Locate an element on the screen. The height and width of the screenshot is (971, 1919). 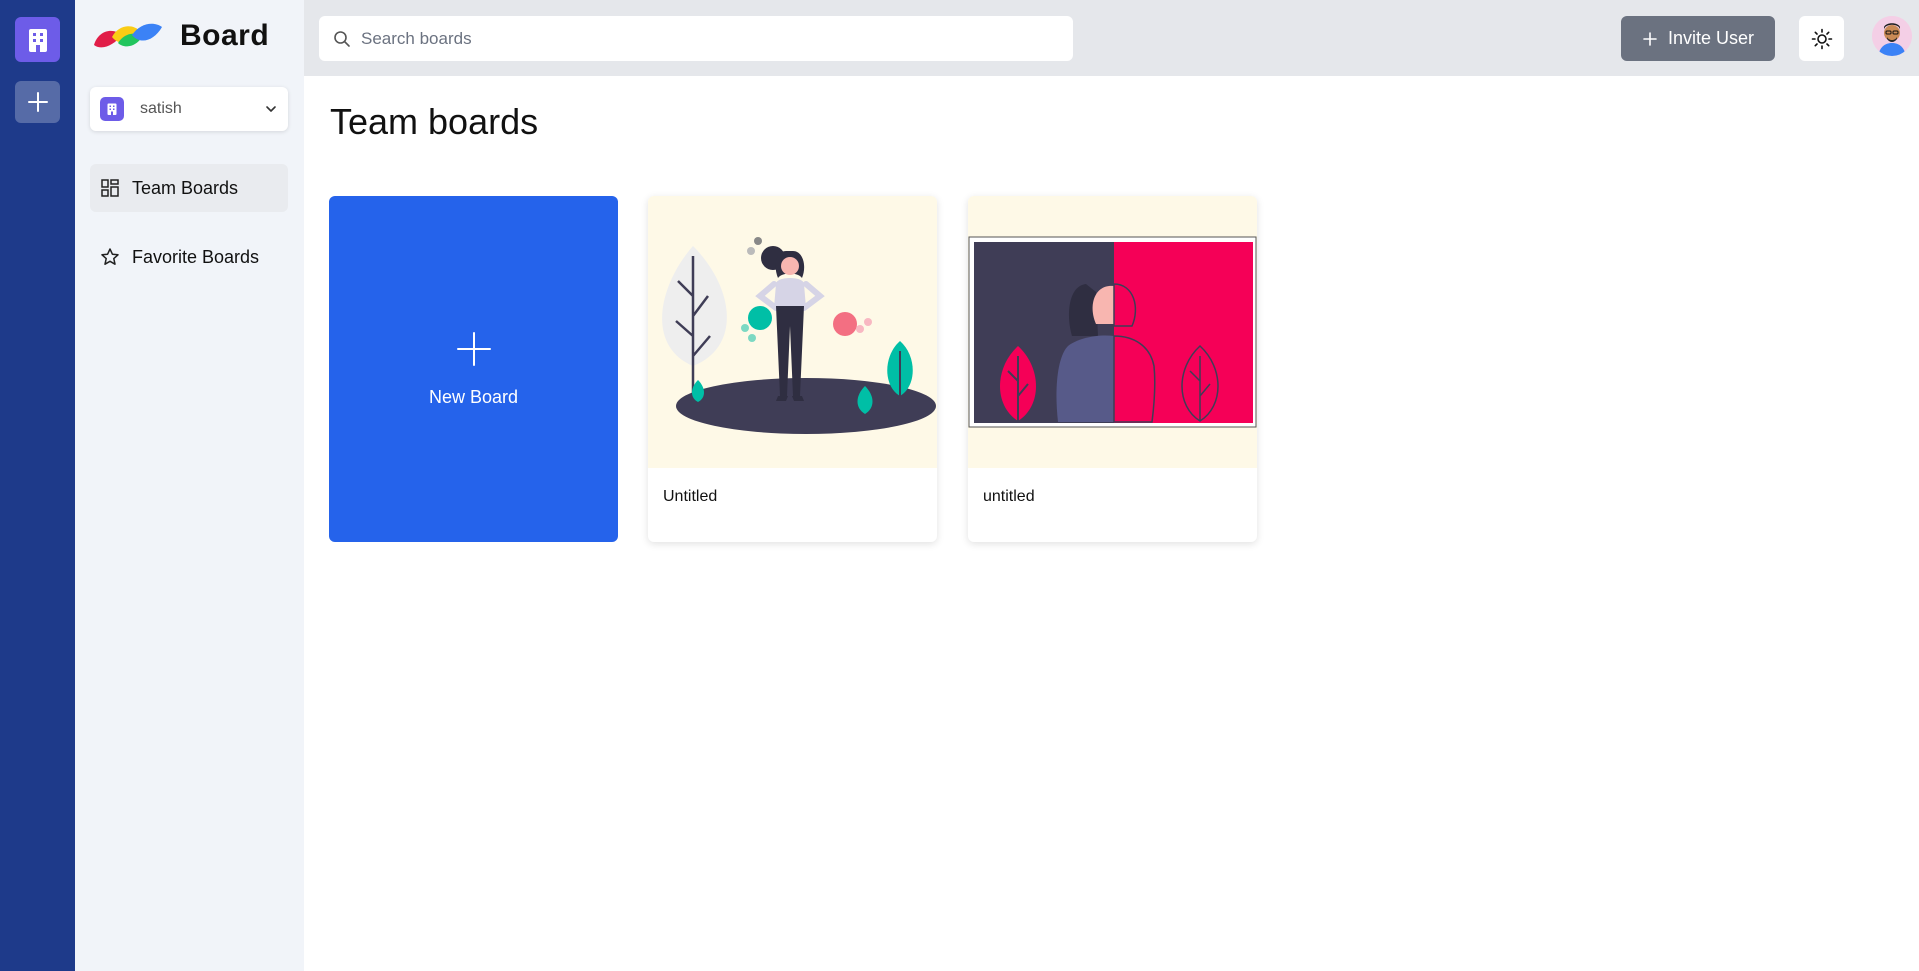
brand-name: Board is located at coordinates (225, 35).